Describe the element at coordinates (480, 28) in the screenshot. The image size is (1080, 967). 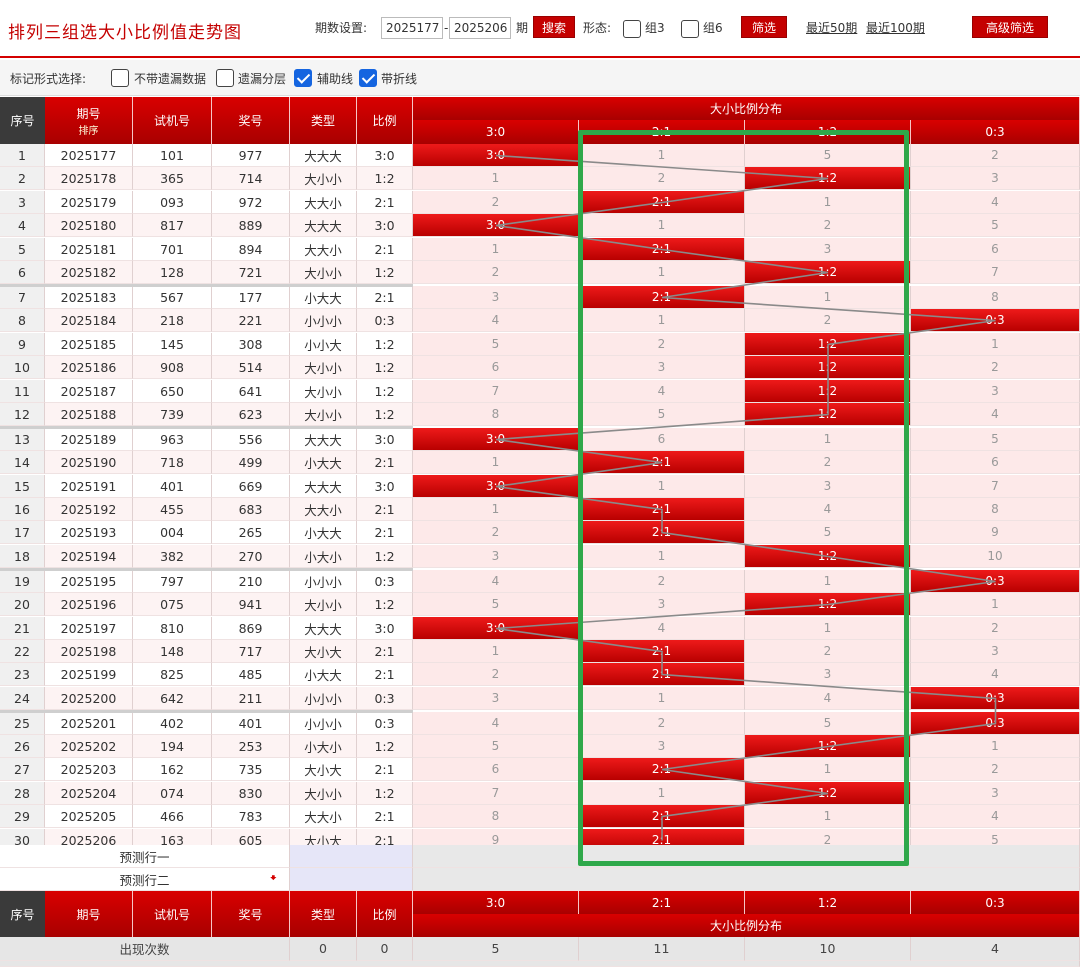
I see `period-to-input: 2025206` at that location.